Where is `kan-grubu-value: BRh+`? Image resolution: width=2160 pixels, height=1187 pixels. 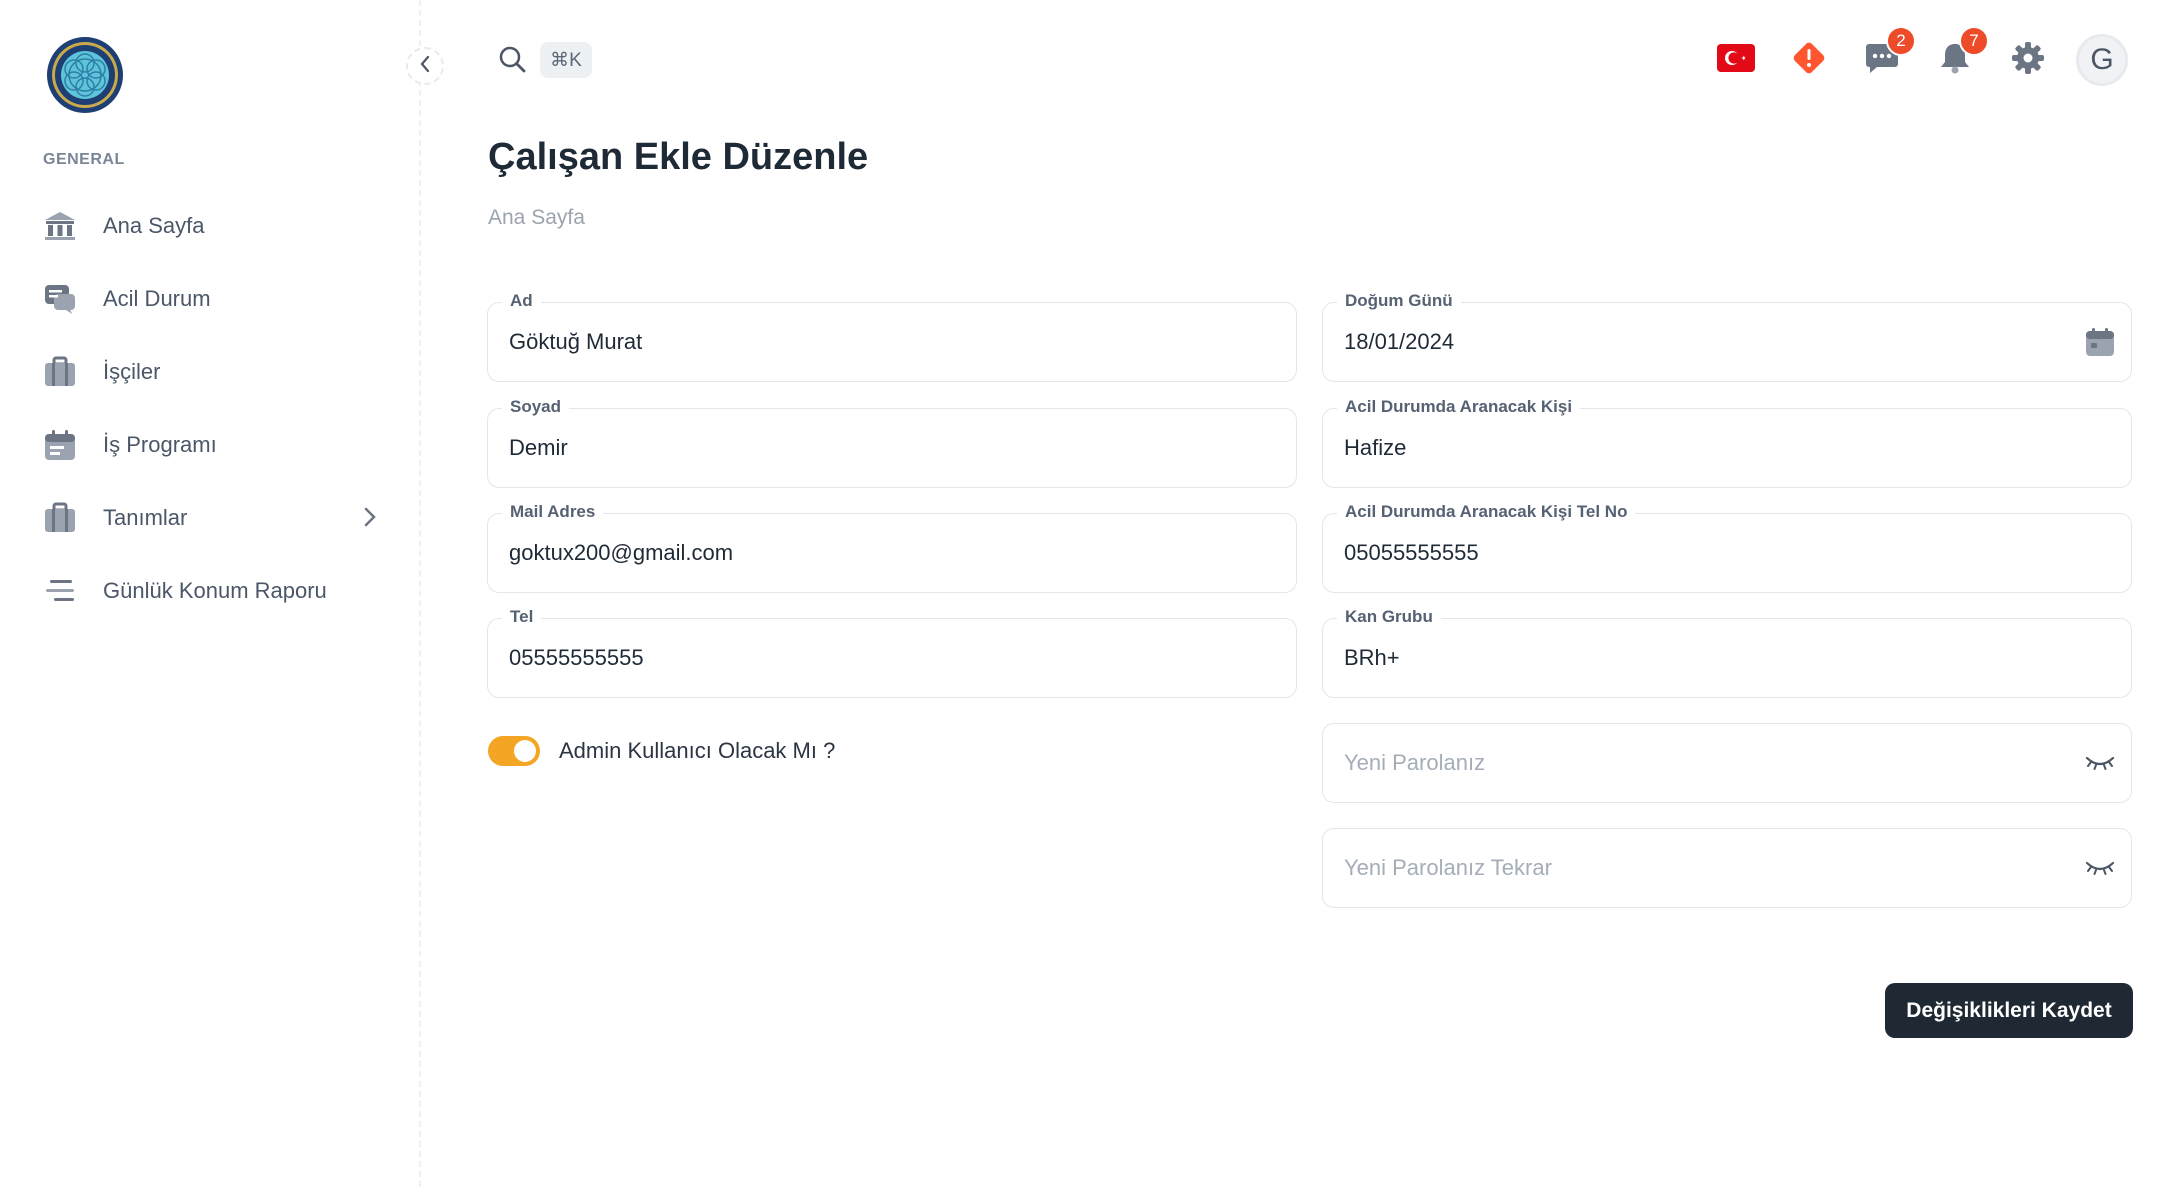 kan-grubu-value: BRh+ is located at coordinates (1372, 658).